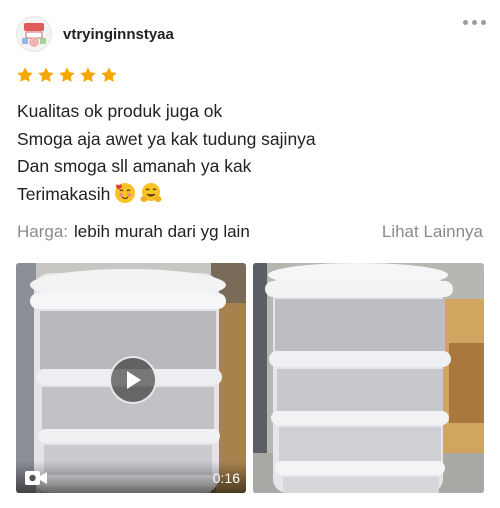 The width and height of the screenshot is (500, 508). What do you see at coordinates (151, 197) in the screenshot?
I see `hugging-face-emoji` at bounding box center [151, 197].